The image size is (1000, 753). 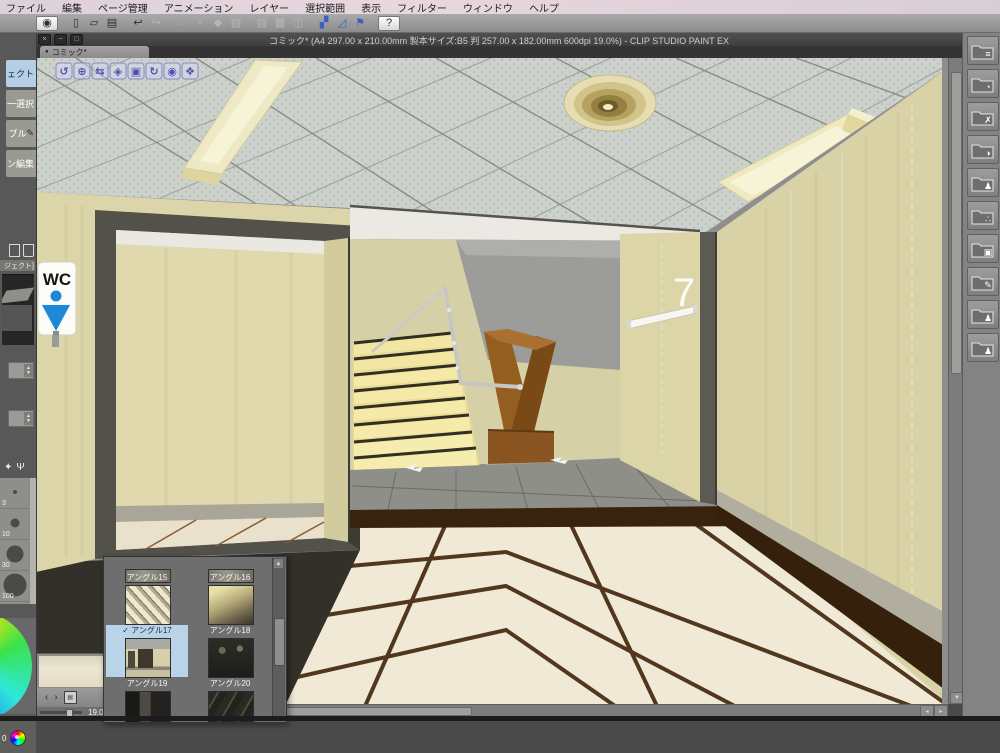 I want to click on folder-icon: ∴, so click(x=982, y=217).